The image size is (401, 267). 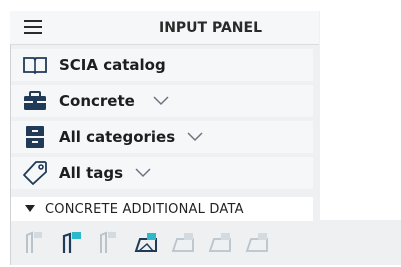 What do you see at coordinates (112, 65) in the screenshot?
I see `scia-catalog-label: SCIA catalog` at bounding box center [112, 65].